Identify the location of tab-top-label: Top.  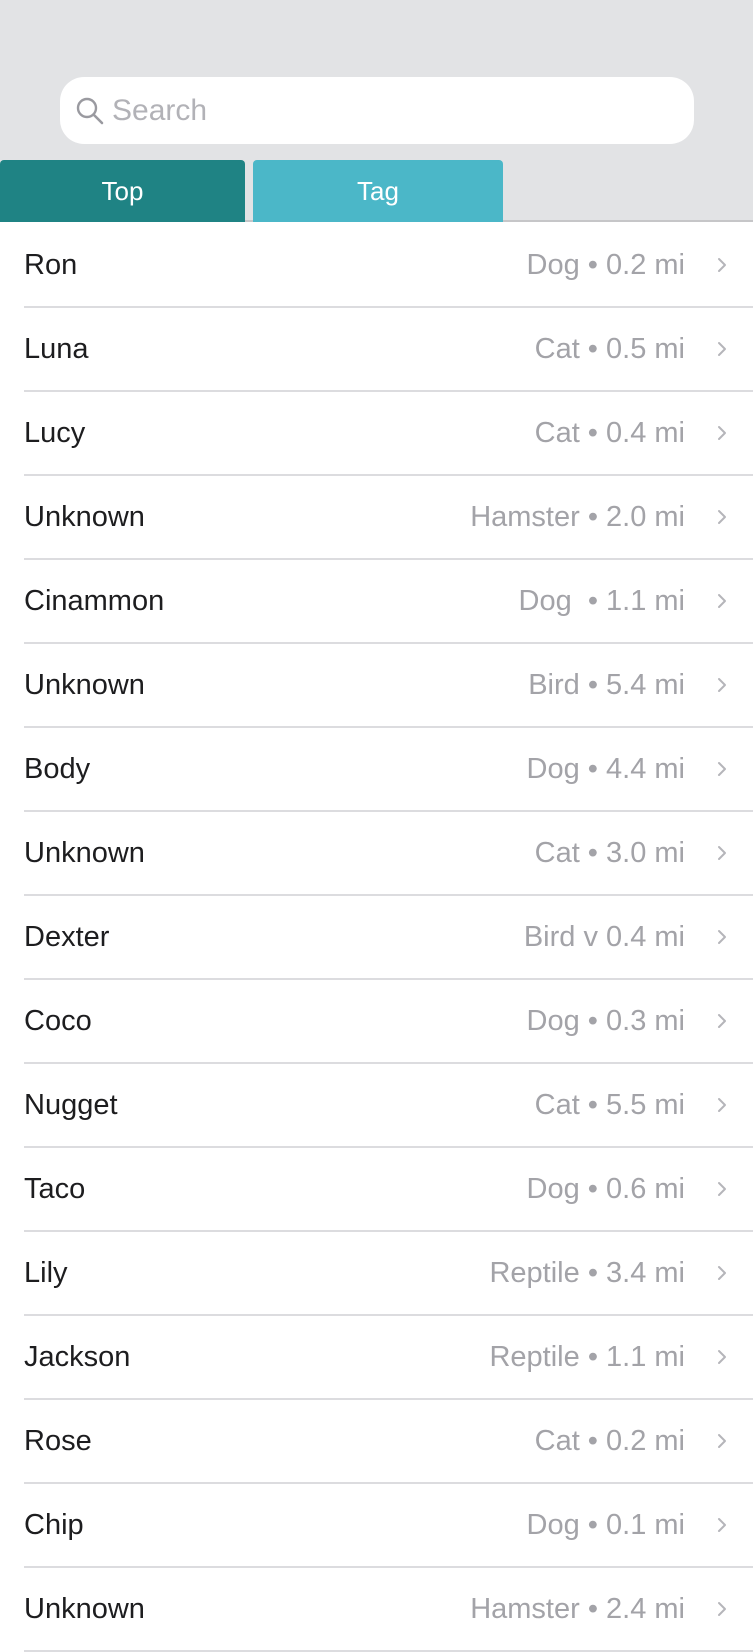
(122, 190).